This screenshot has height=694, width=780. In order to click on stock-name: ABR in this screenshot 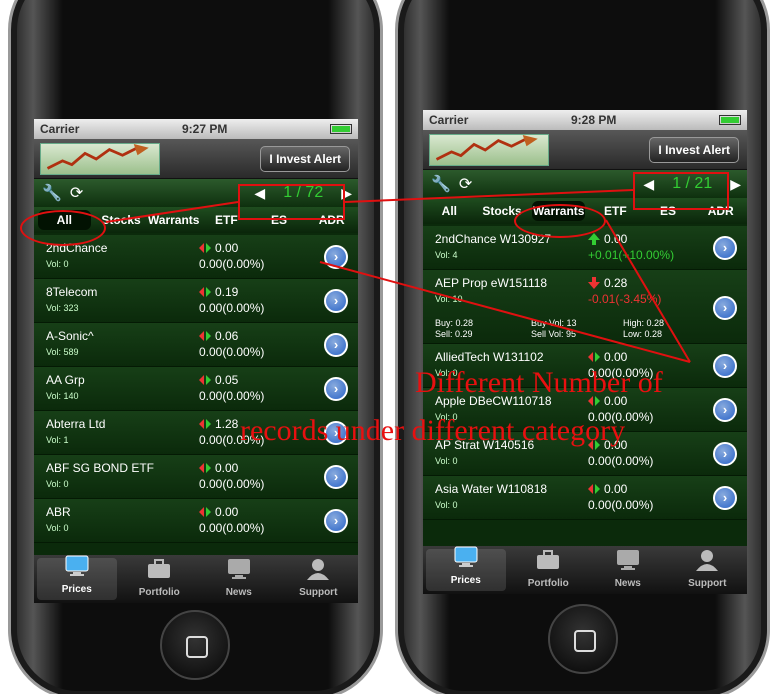, I will do `click(58, 512)`.